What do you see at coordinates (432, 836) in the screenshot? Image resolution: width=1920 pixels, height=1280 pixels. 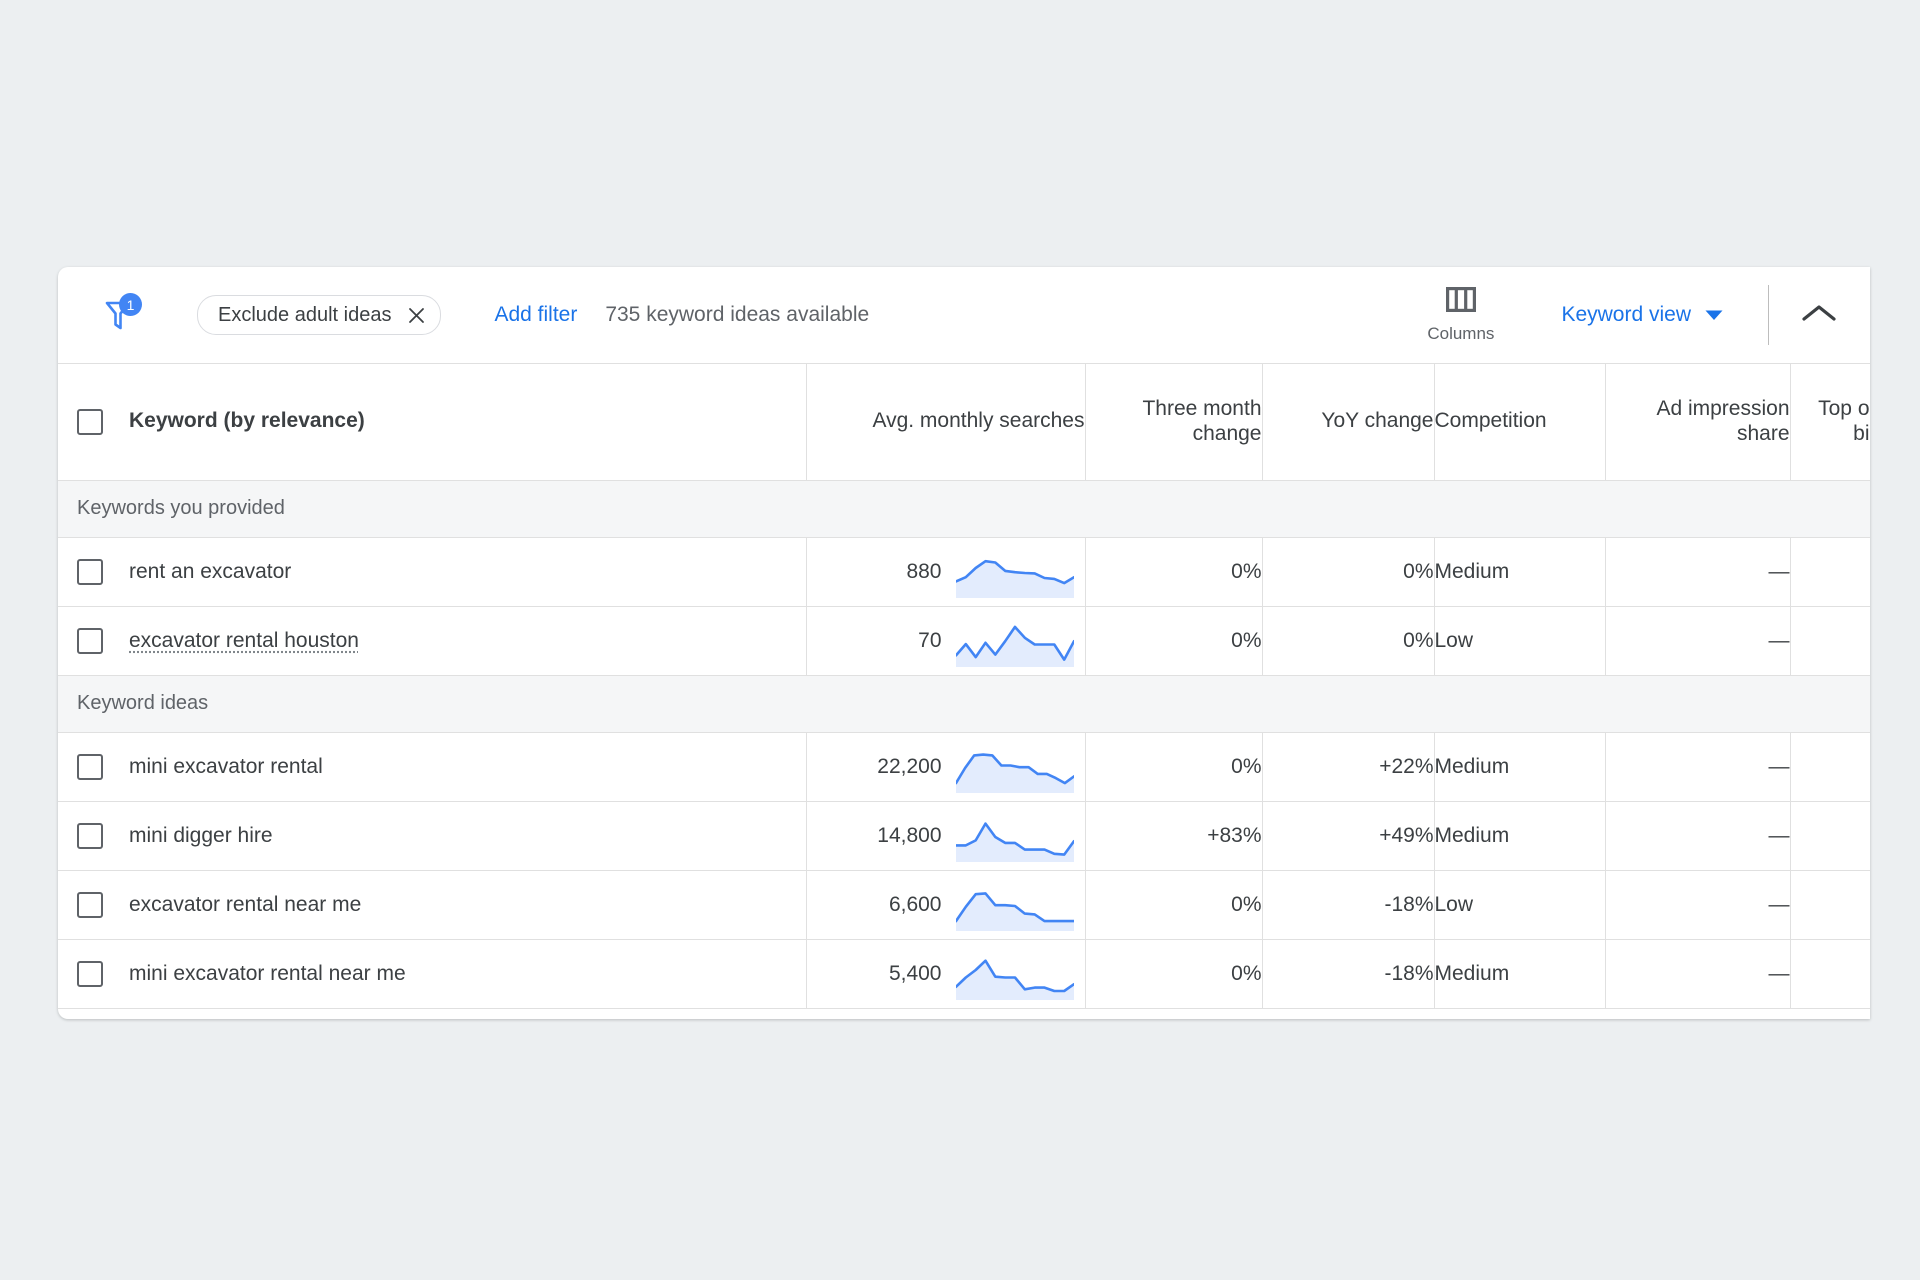 I see `cell-keyword: mini digger hire` at bounding box center [432, 836].